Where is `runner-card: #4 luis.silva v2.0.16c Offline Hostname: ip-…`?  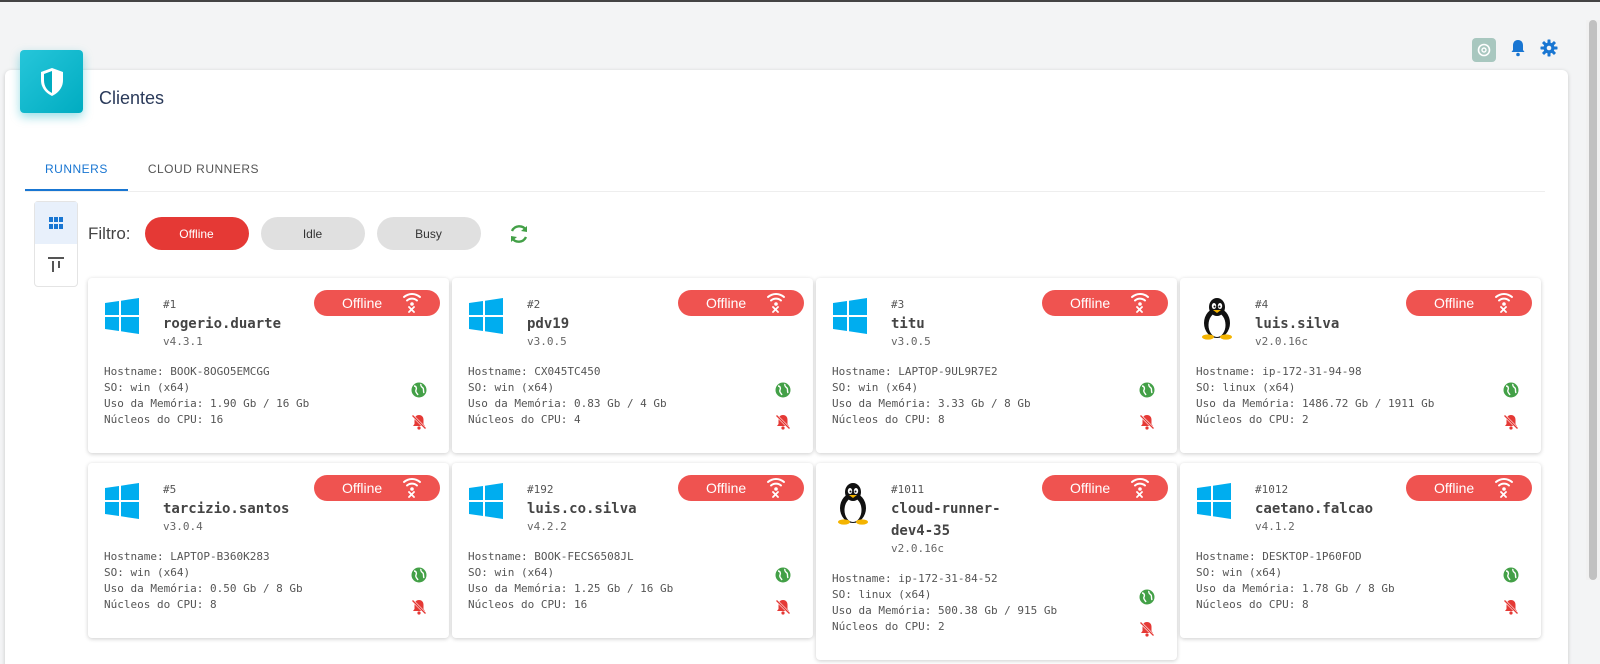
runner-card: #4 luis.silva v2.0.16c Offline Hostname: ip-… is located at coordinates (1360, 365).